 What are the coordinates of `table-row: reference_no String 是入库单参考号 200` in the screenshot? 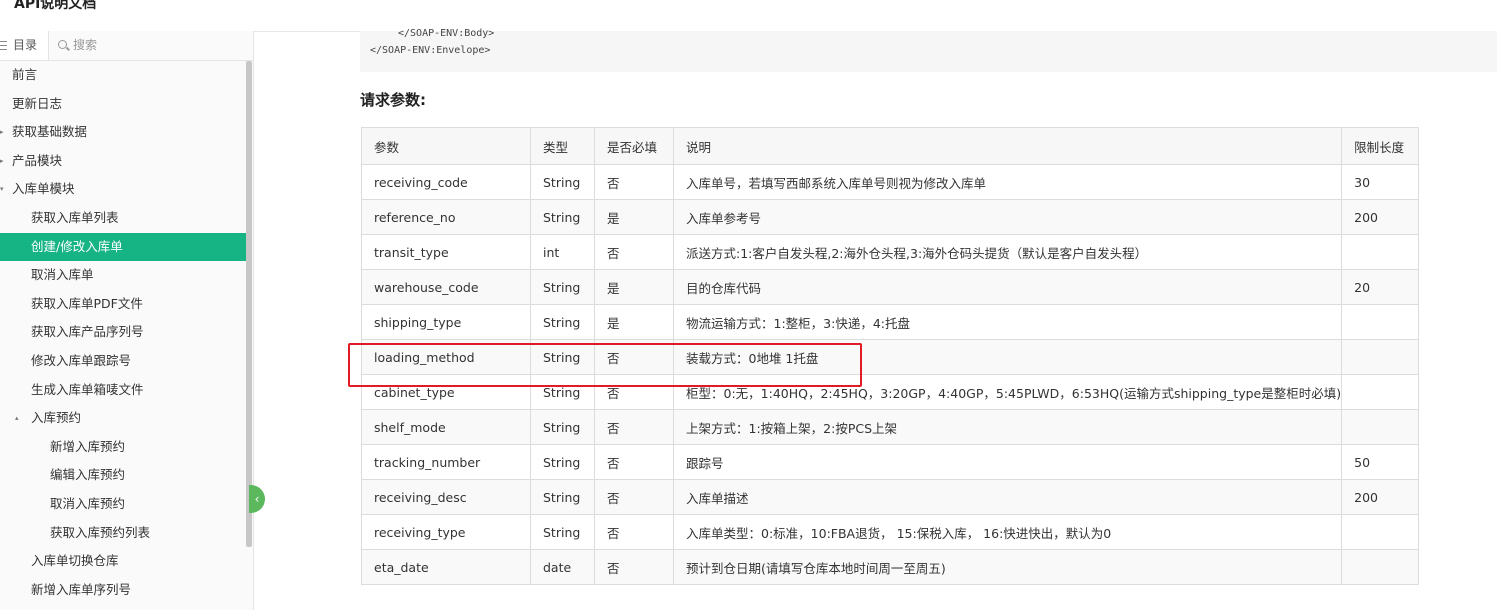 It's located at (890, 217).